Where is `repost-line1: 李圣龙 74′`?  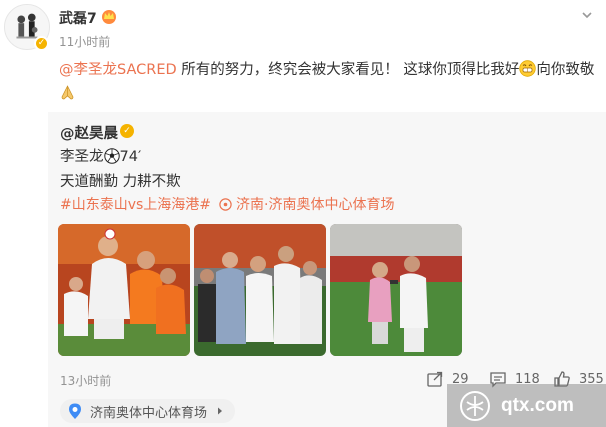 repost-line1: 李圣龙 74′ is located at coordinates (100, 155).